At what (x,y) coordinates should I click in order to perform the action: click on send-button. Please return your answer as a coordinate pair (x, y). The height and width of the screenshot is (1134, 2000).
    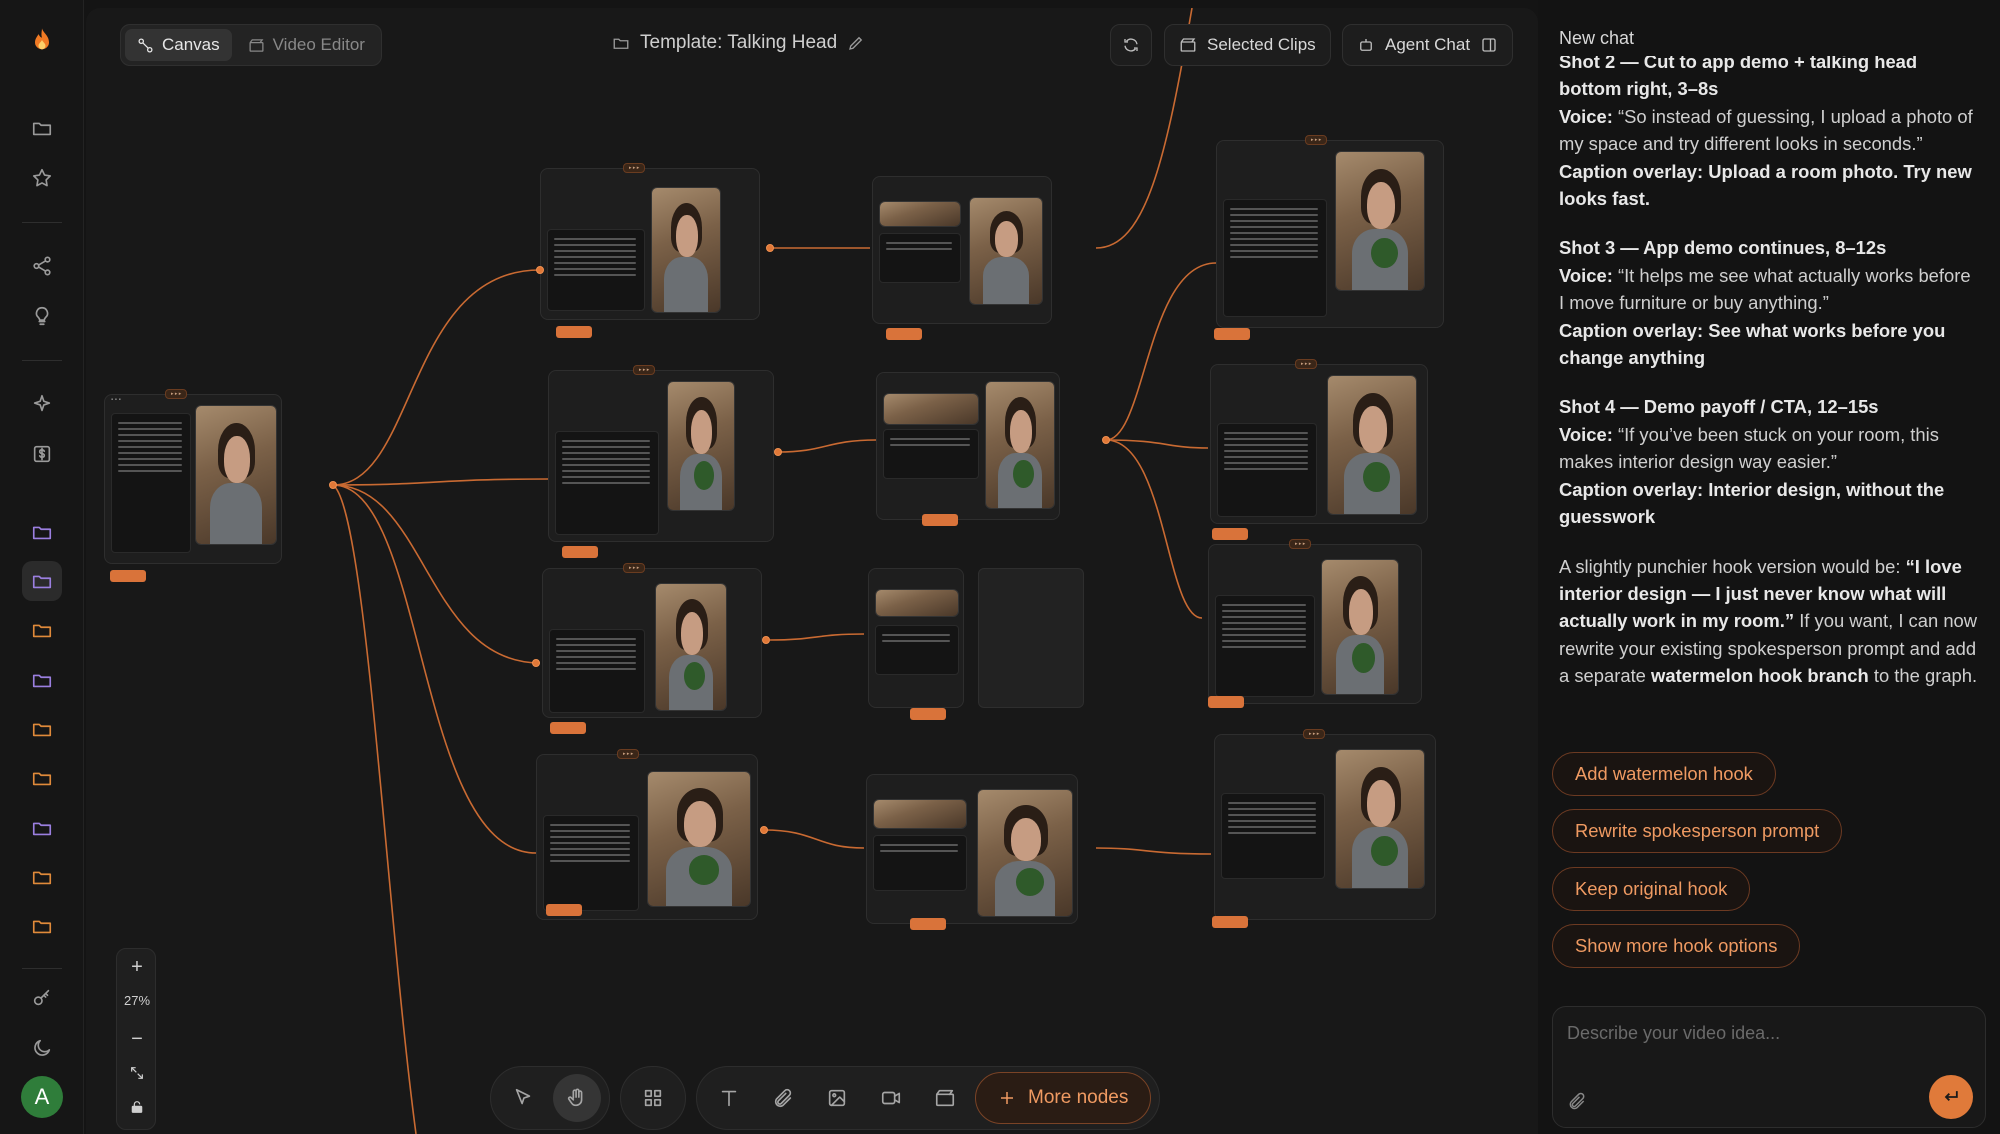
    Looking at the image, I should click on (1951, 1097).